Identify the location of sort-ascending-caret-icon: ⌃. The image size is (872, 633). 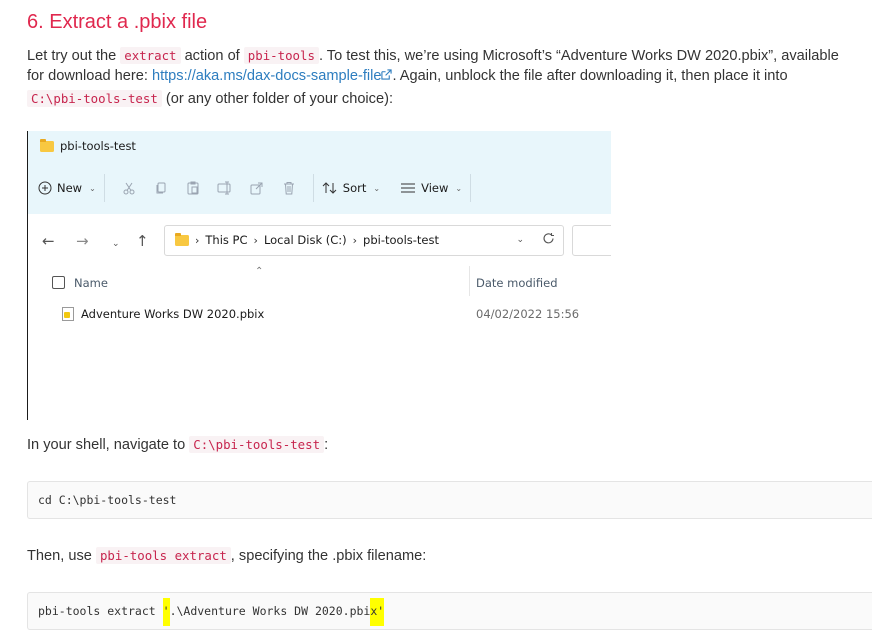
(259, 271).